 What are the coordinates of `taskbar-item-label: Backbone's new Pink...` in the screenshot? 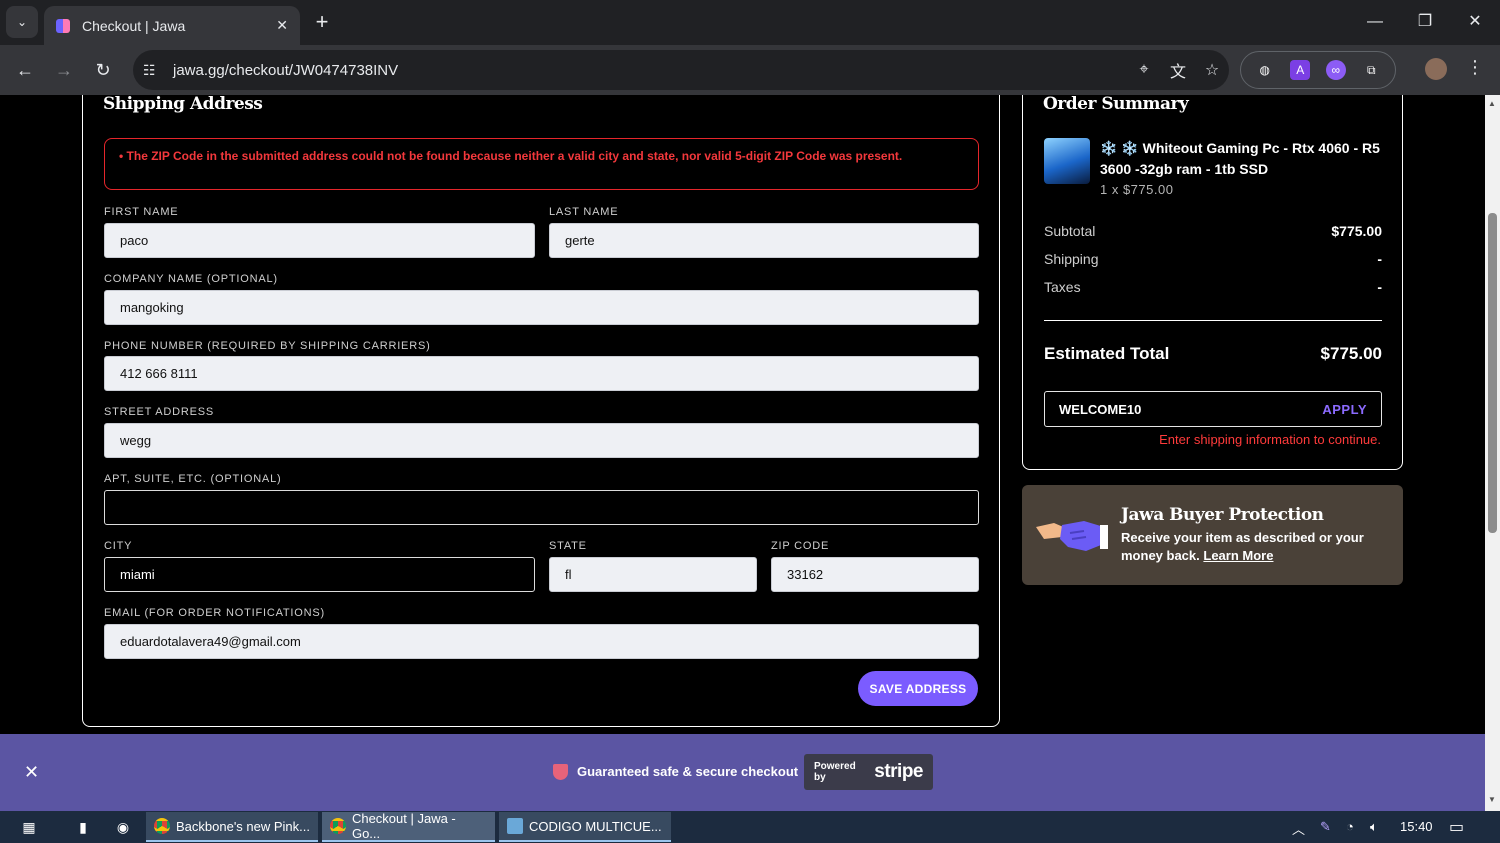 It's located at (243, 826).